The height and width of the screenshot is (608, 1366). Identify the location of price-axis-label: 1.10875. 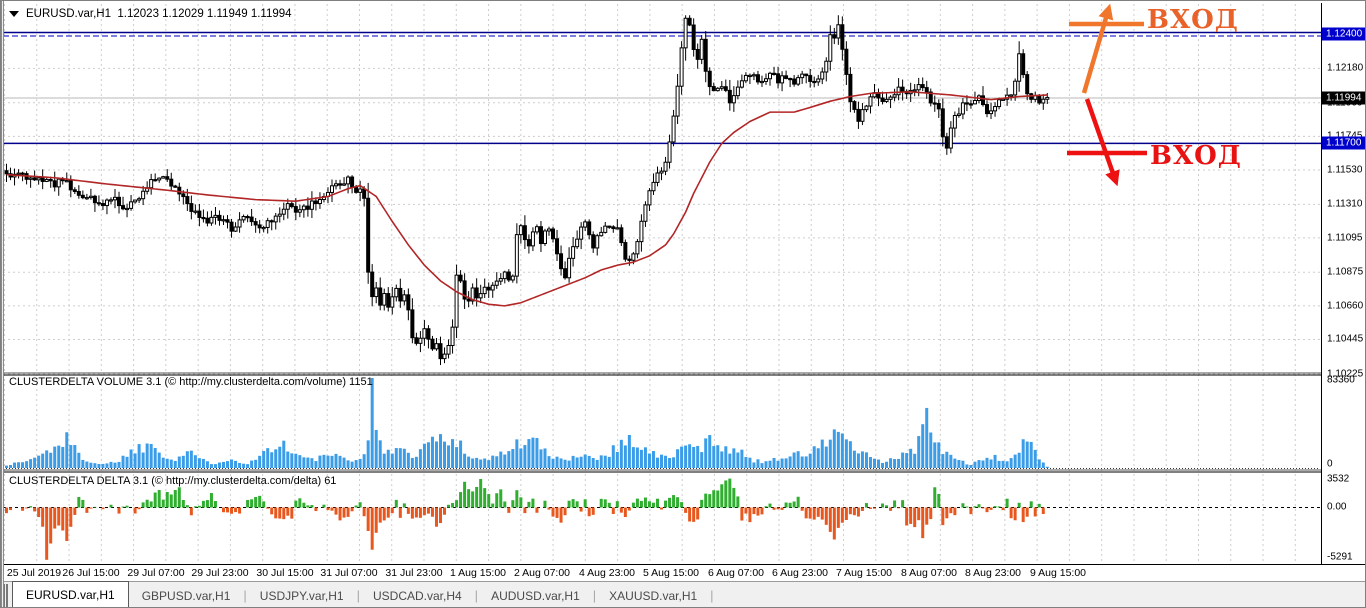
(1345, 272).